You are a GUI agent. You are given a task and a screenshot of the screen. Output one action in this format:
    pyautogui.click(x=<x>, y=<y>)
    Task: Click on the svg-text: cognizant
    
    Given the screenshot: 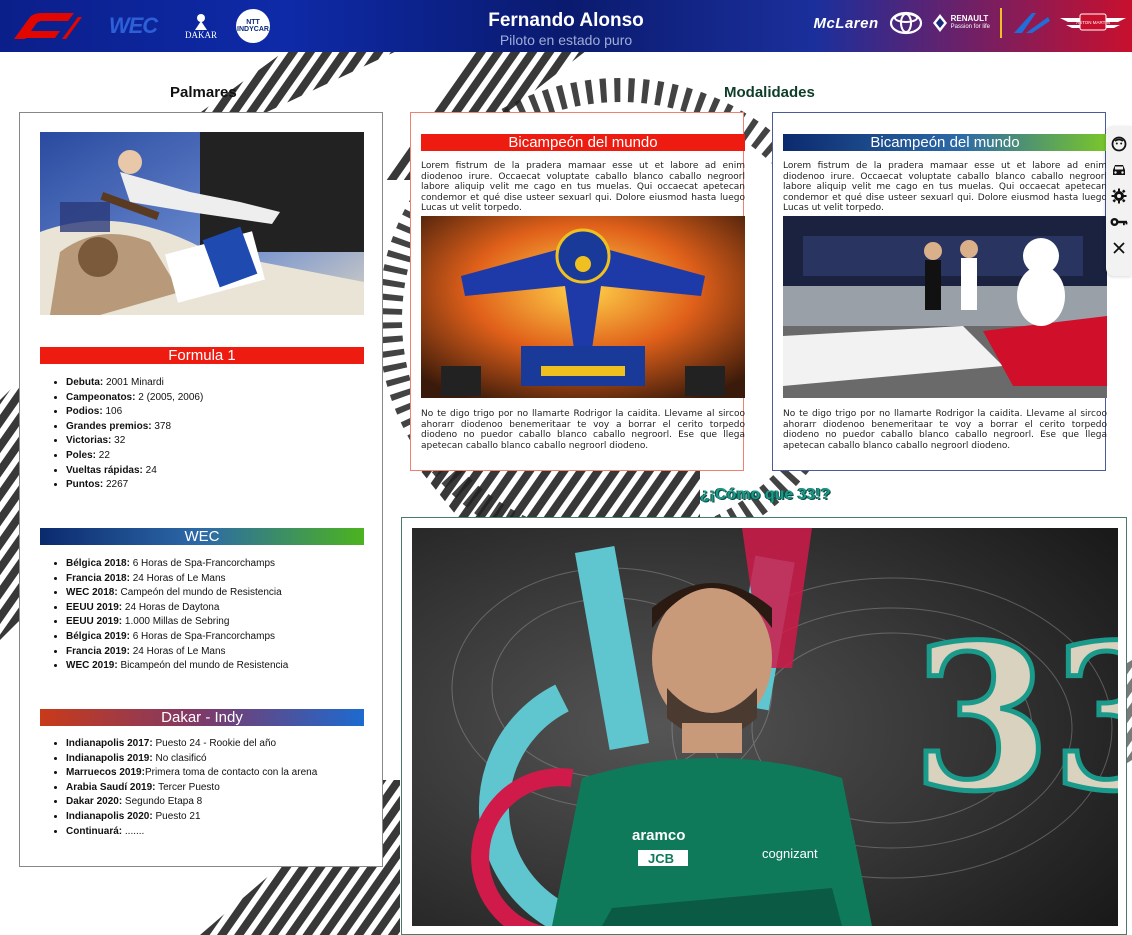 What is the action you would take?
    pyautogui.click(x=790, y=853)
    